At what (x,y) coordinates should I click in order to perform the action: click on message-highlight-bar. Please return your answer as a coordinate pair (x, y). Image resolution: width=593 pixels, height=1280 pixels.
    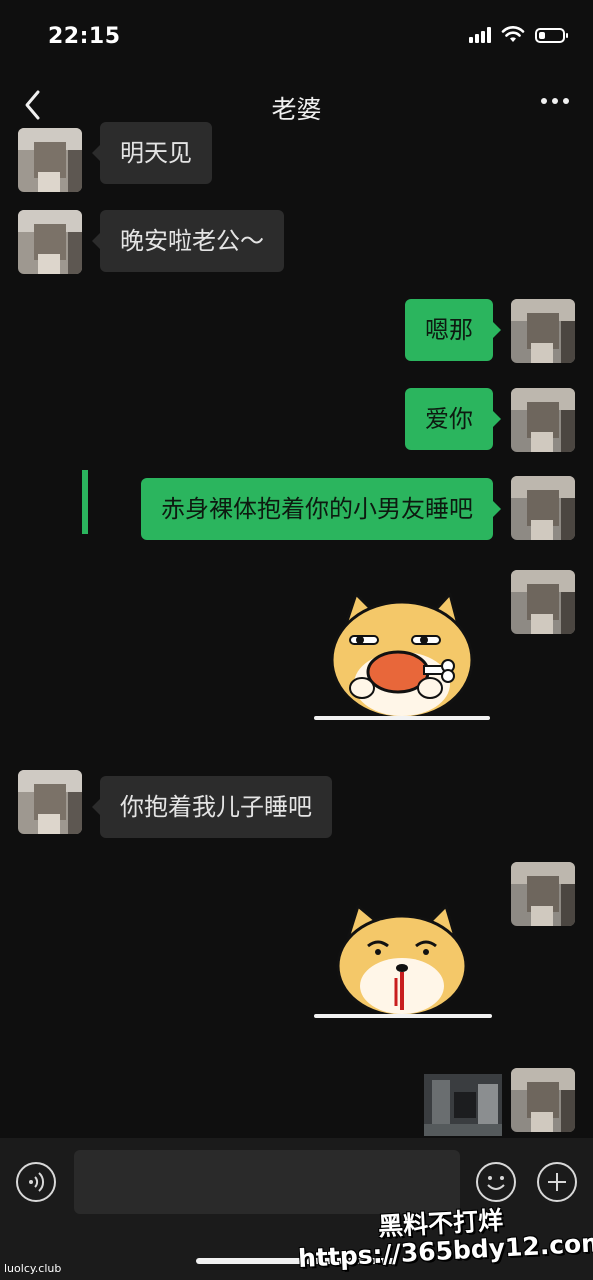
    Looking at the image, I should click on (85, 502).